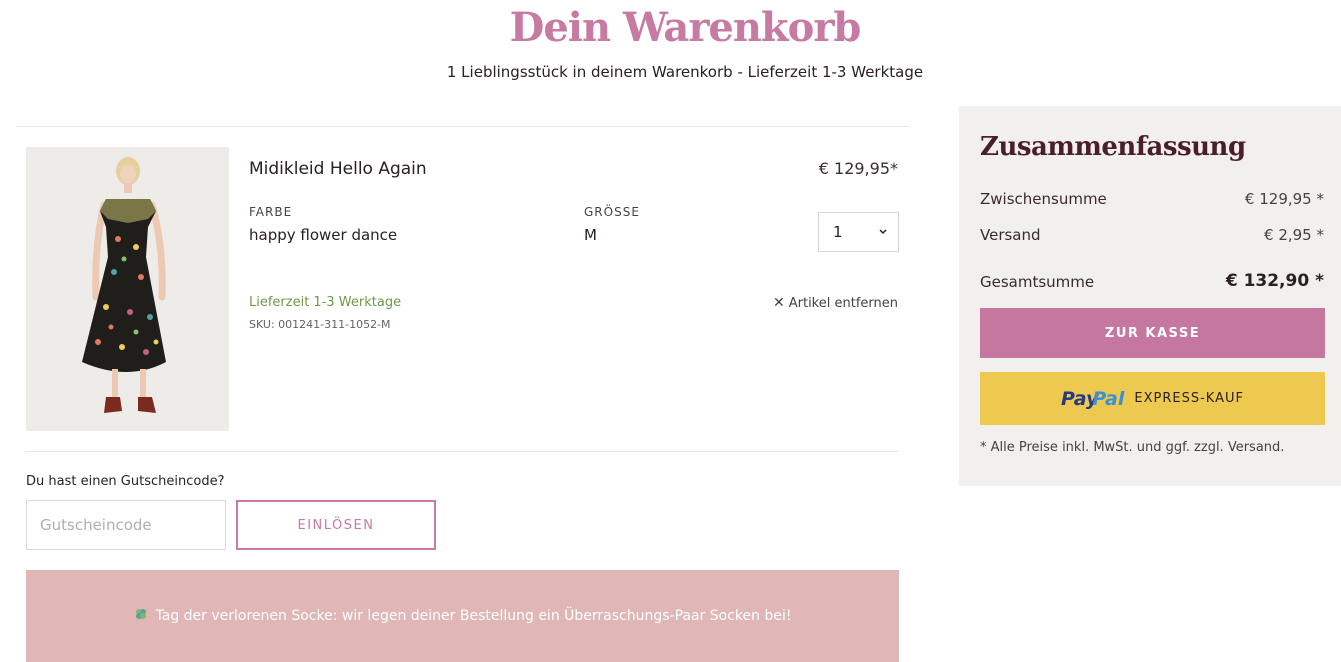 The width and height of the screenshot is (1341, 662). Describe the element at coordinates (125, 481) in the screenshot. I see `voucher-question: Du hast einen Gutscheincode?` at that location.